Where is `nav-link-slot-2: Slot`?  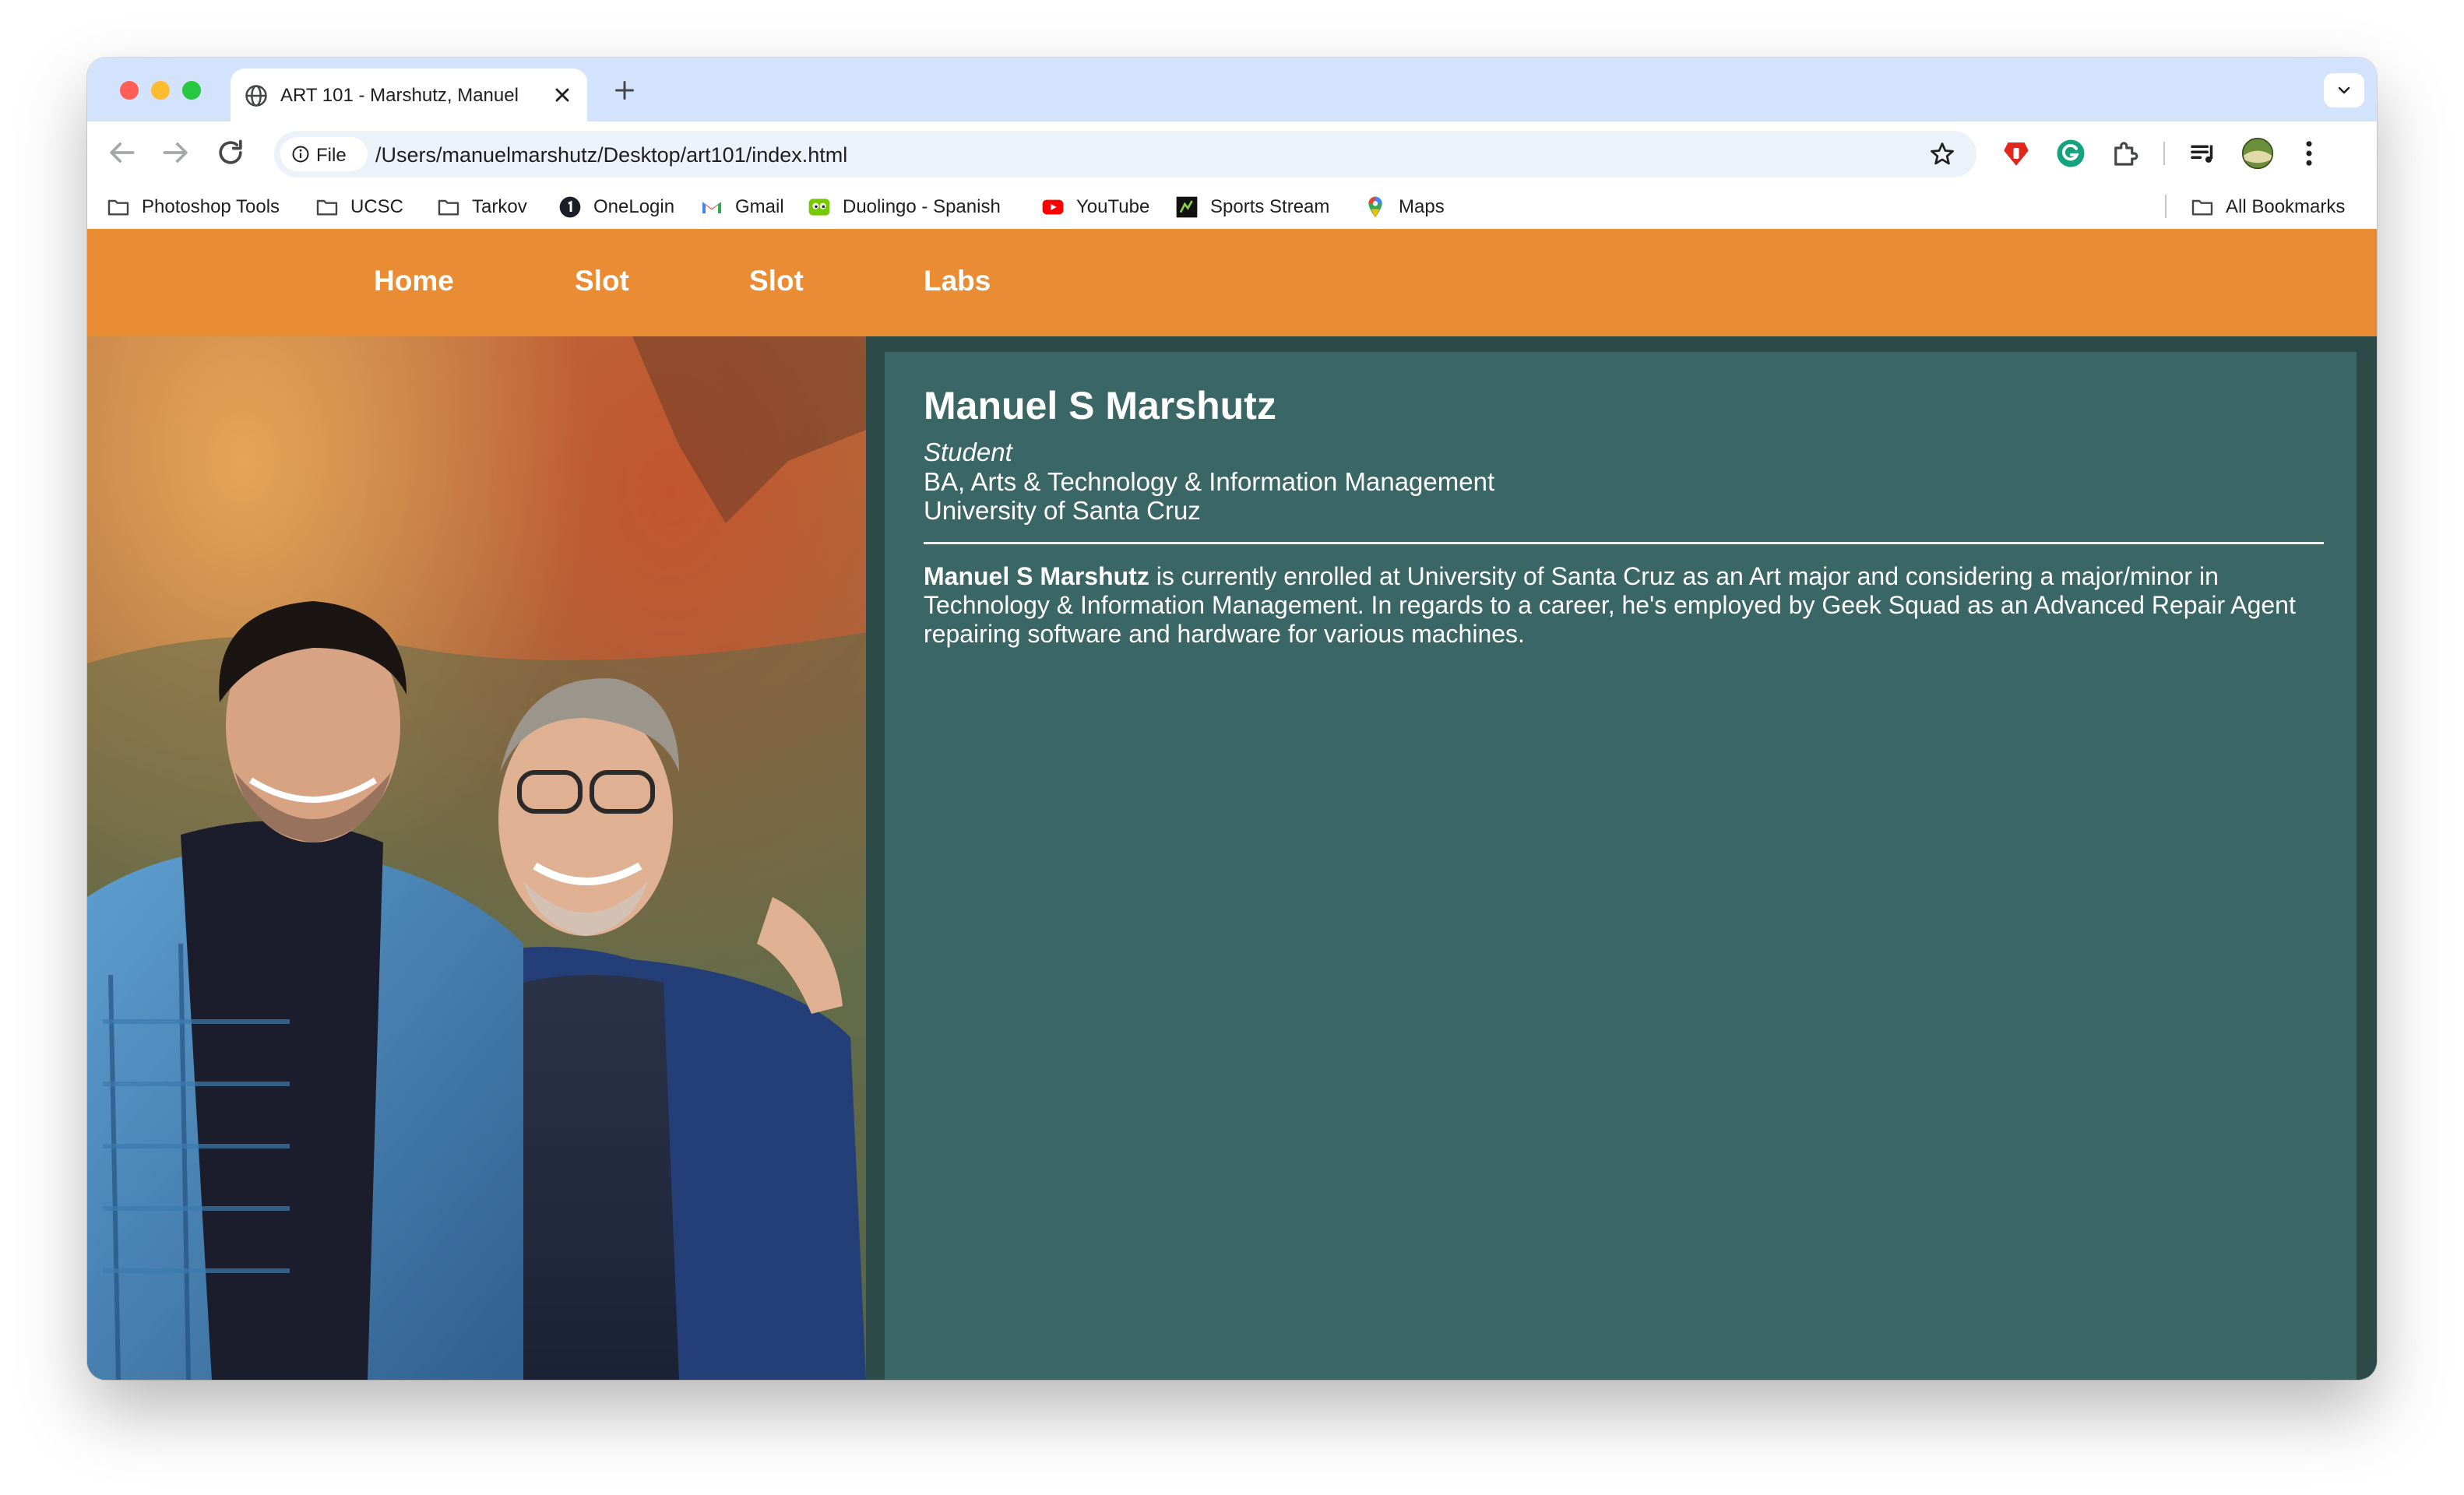 nav-link-slot-2: Slot is located at coordinates (776, 281).